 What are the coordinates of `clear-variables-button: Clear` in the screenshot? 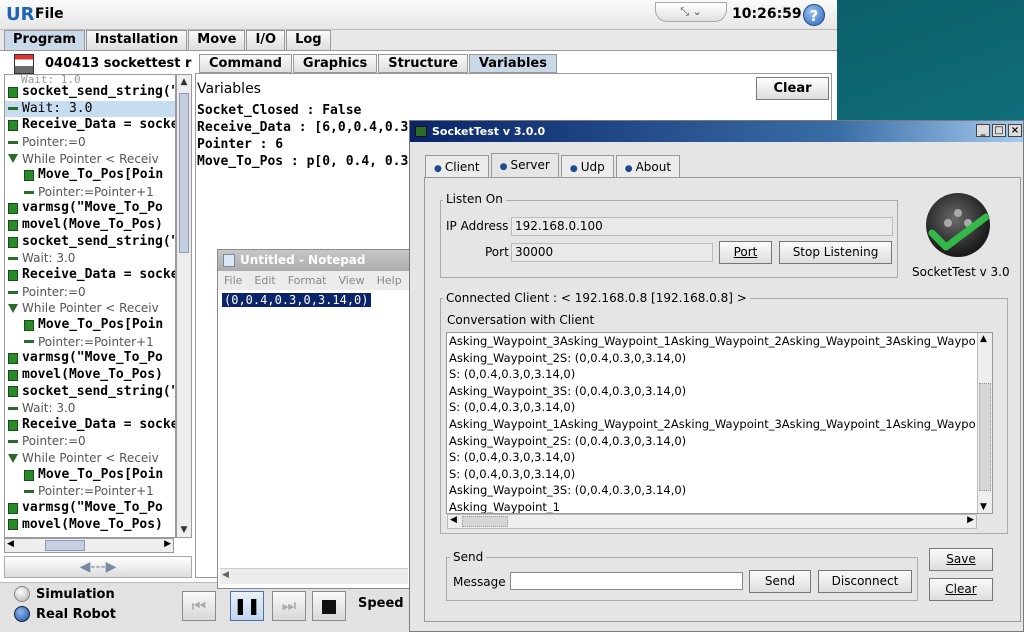 It's located at (792, 88).